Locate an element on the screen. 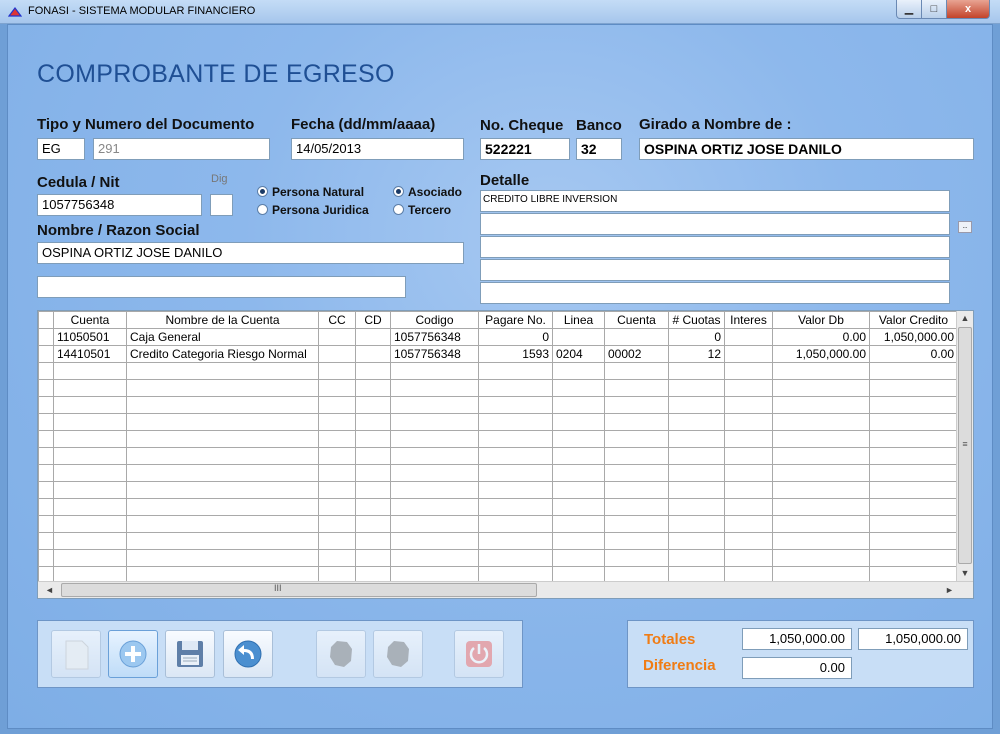 This screenshot has height=734, width=1000. column-header: # Cuotas is located at coordinates (696, 320).